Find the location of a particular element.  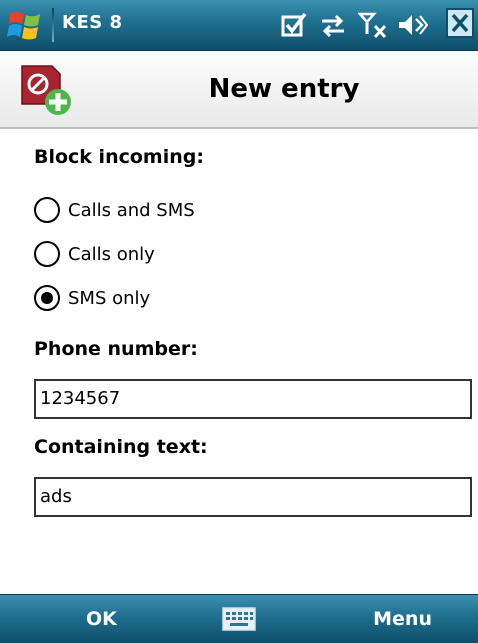

radio-calls-only: Calls only is located at coordinates (94, 254).